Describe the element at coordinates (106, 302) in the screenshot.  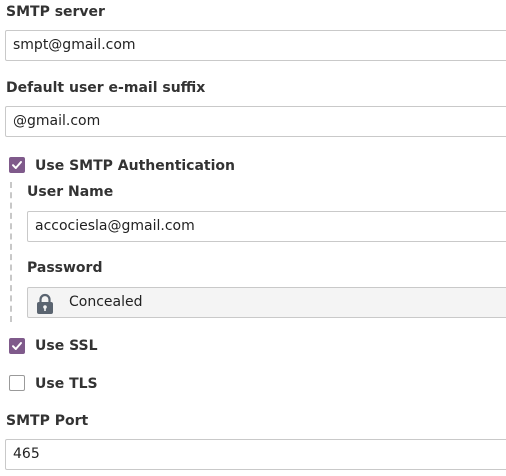
I see `password-value: Concealed` at that location.